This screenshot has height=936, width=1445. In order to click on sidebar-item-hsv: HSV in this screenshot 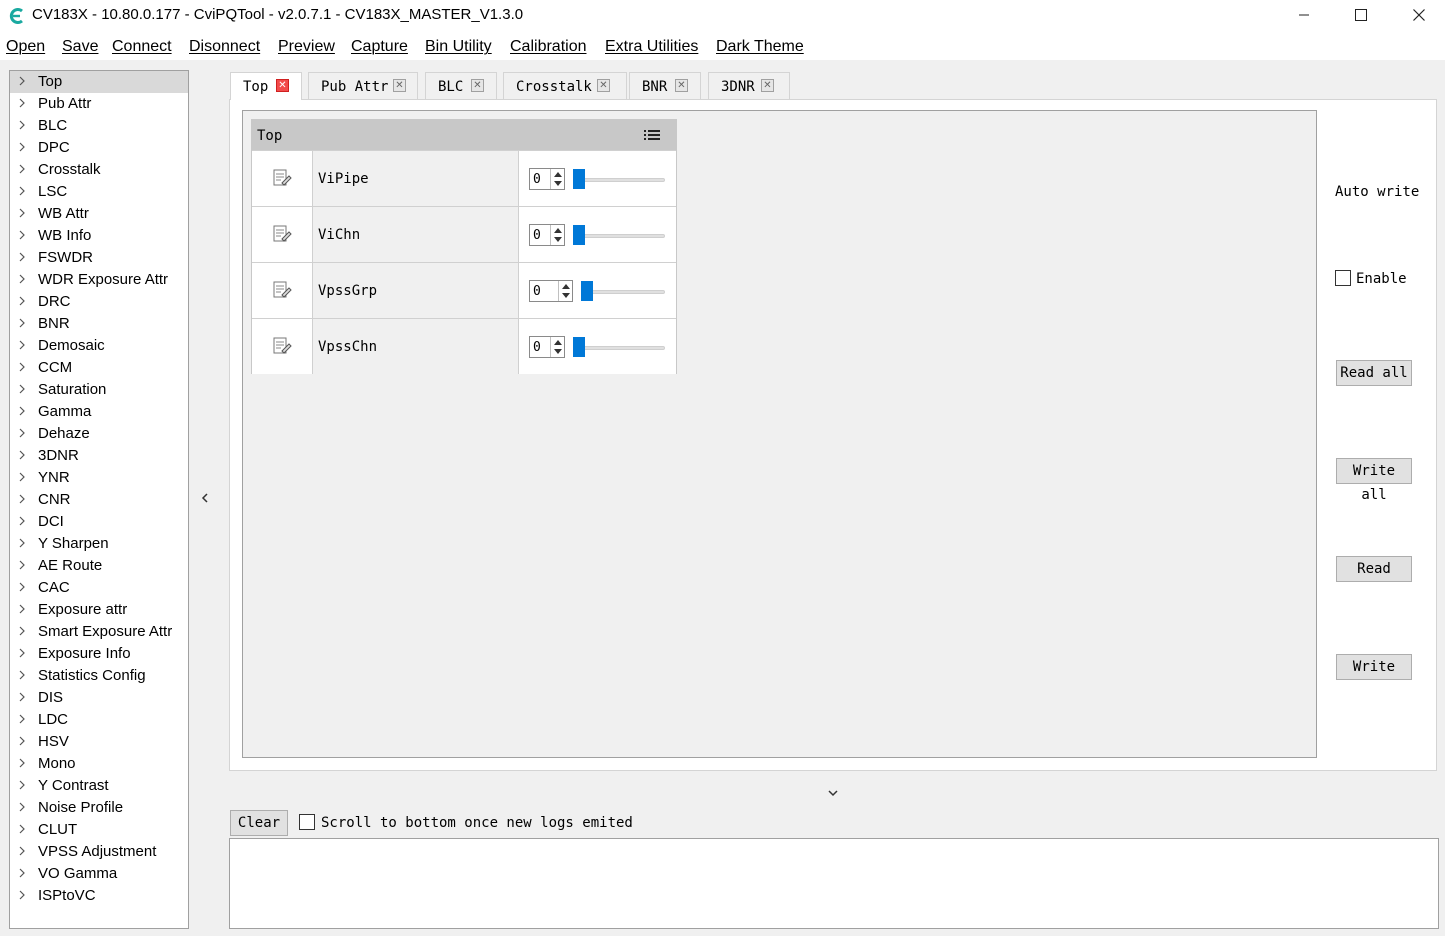, I will do `click(99, 742)`.